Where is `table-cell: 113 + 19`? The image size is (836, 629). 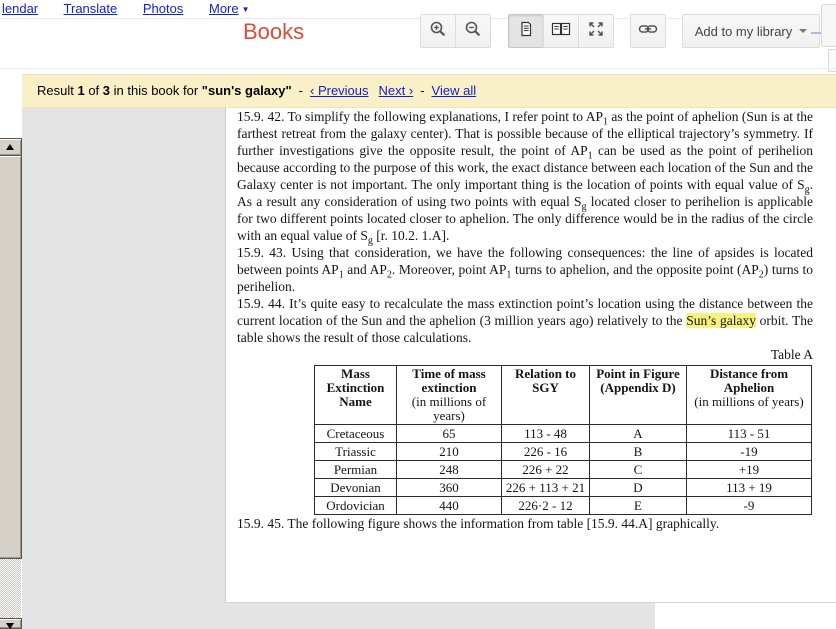 table-cell: 113 + 19 is located at coordinates (749, 487).